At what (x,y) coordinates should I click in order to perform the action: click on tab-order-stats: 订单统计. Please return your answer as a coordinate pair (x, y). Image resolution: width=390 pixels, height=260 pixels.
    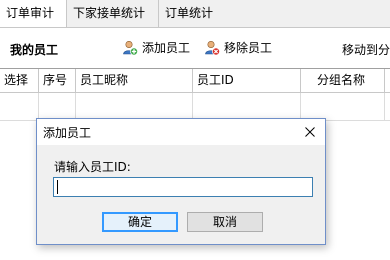
    Looking at the image, I should click on (195, 13).